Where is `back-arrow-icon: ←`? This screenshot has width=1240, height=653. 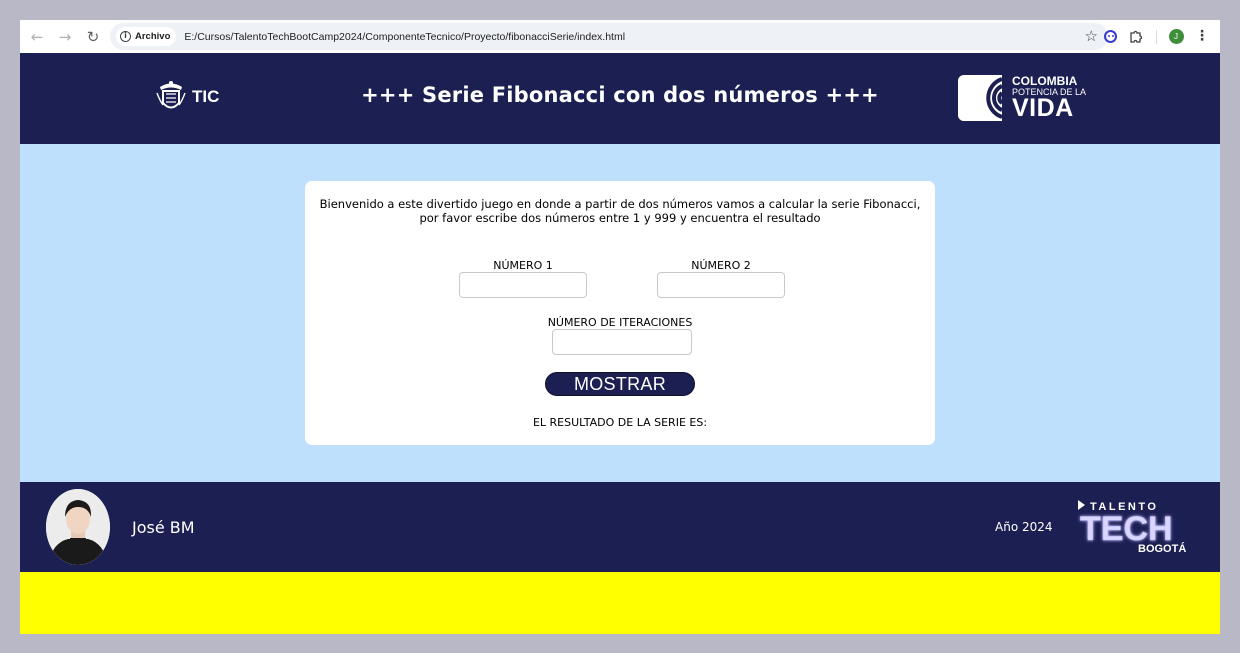 back-arrow-icon: ← is located at coordinates (37, 37).